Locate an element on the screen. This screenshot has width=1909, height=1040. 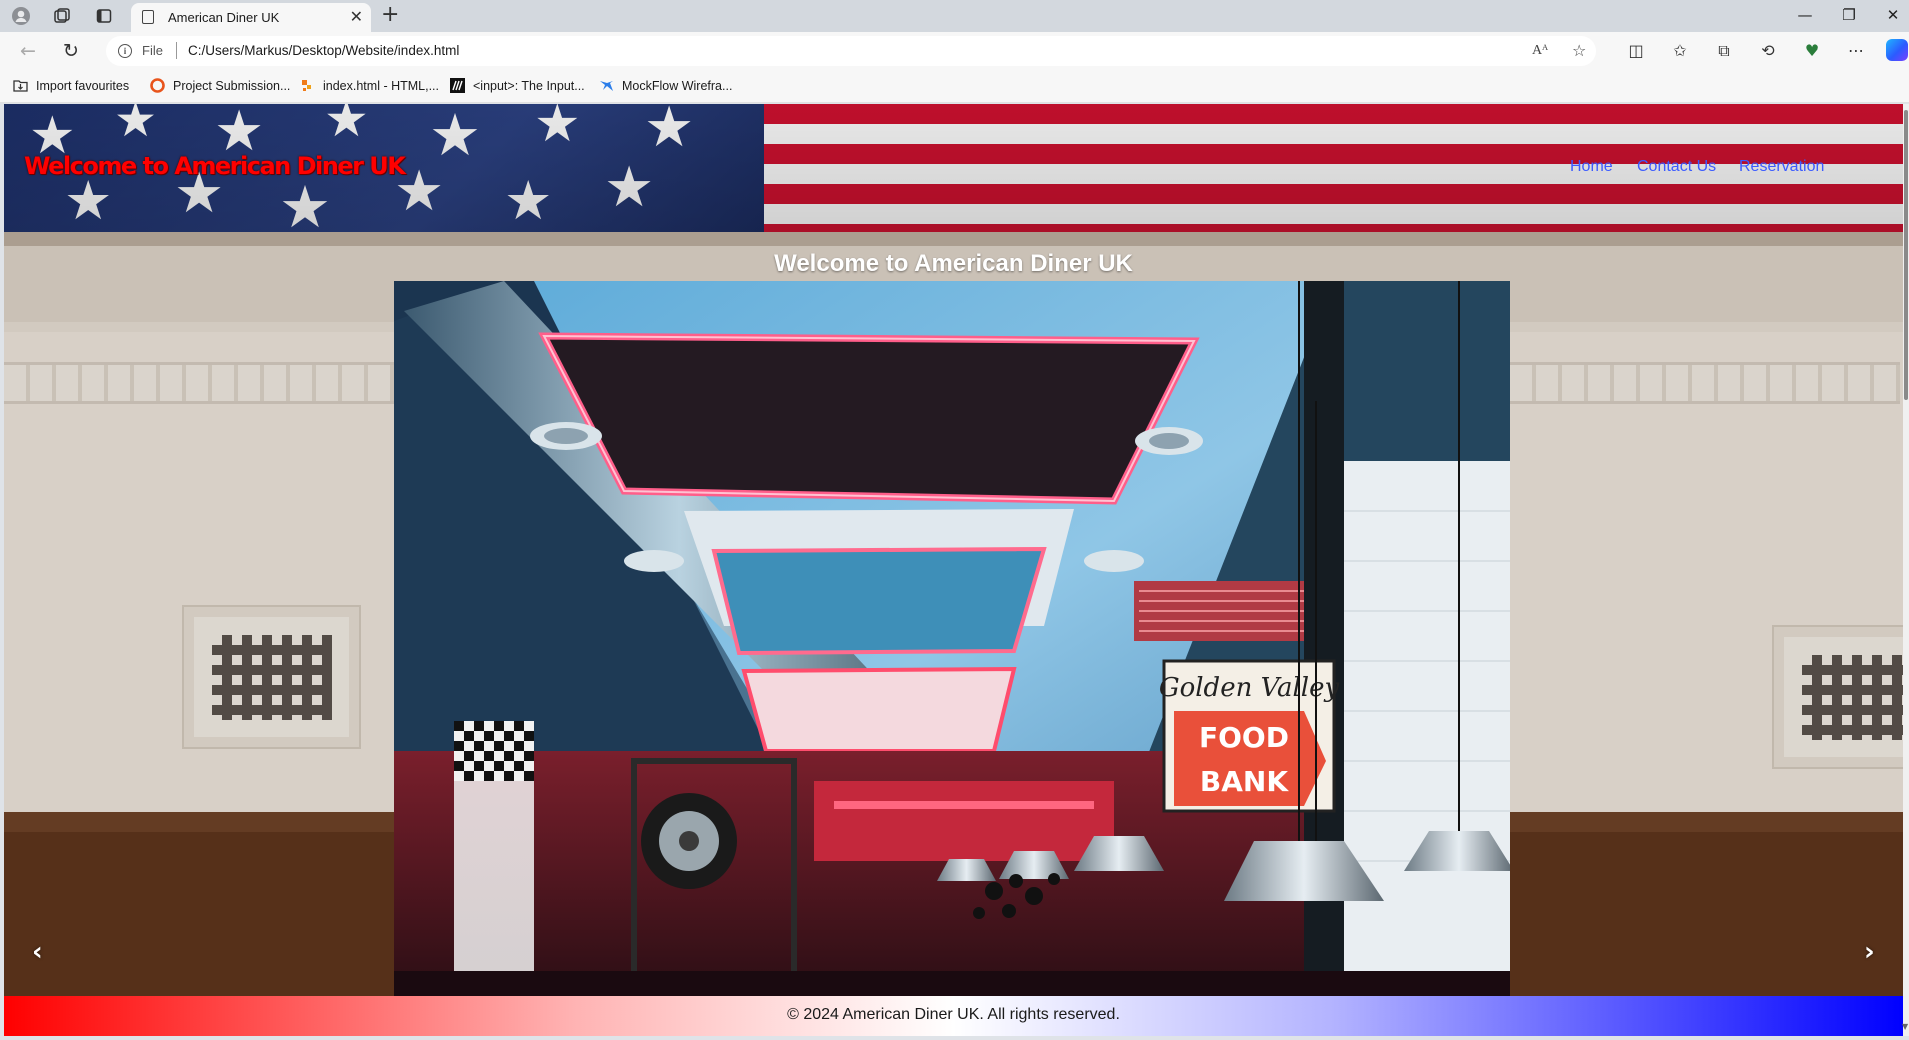
orange-code-icon is located at coordinates (306, 85).